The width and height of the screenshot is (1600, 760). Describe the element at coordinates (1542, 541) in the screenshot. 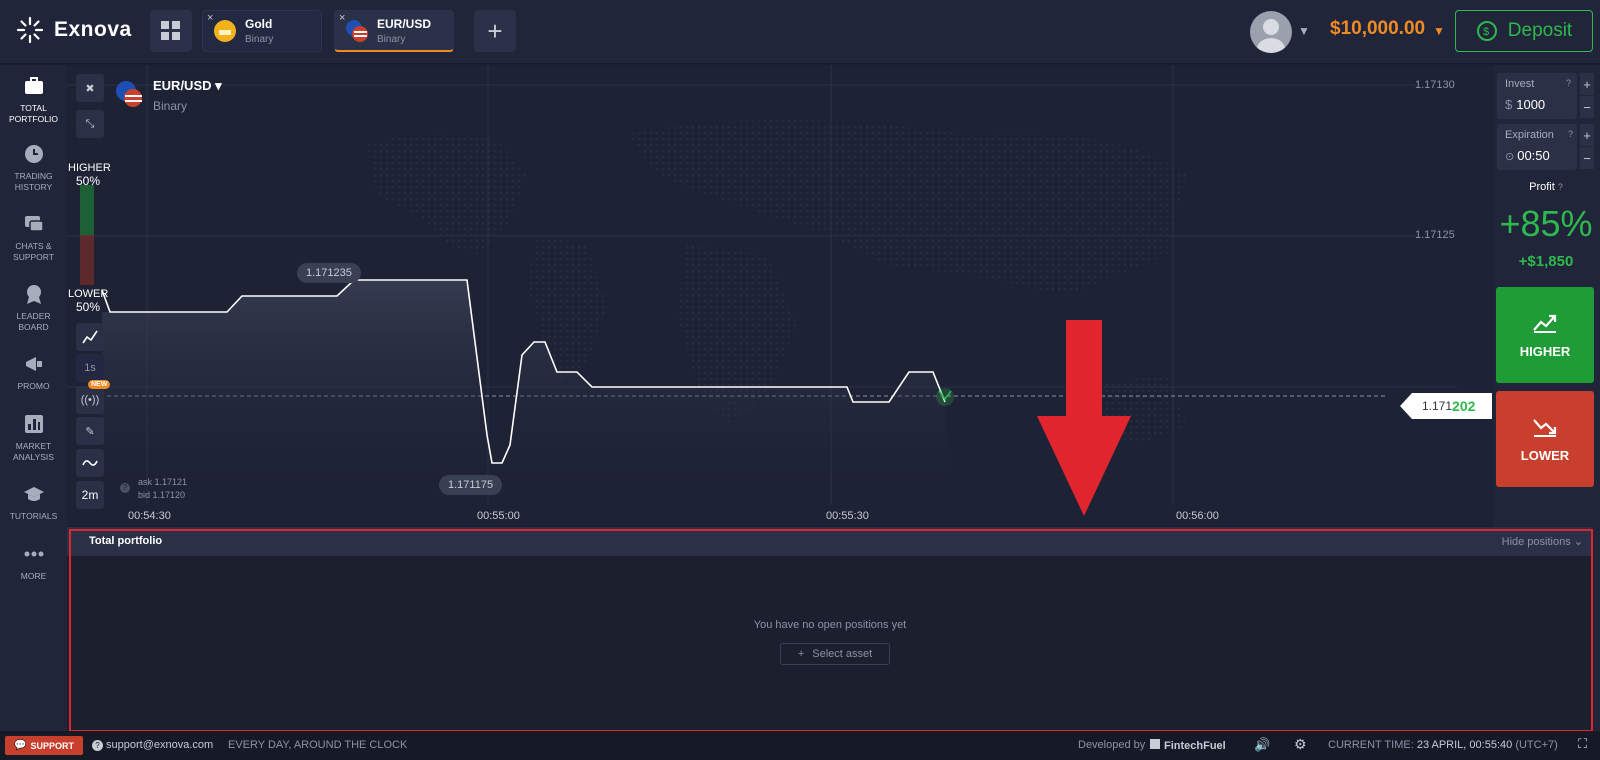

I see `hide-positions-button: Hide positions ⌄` at that location.